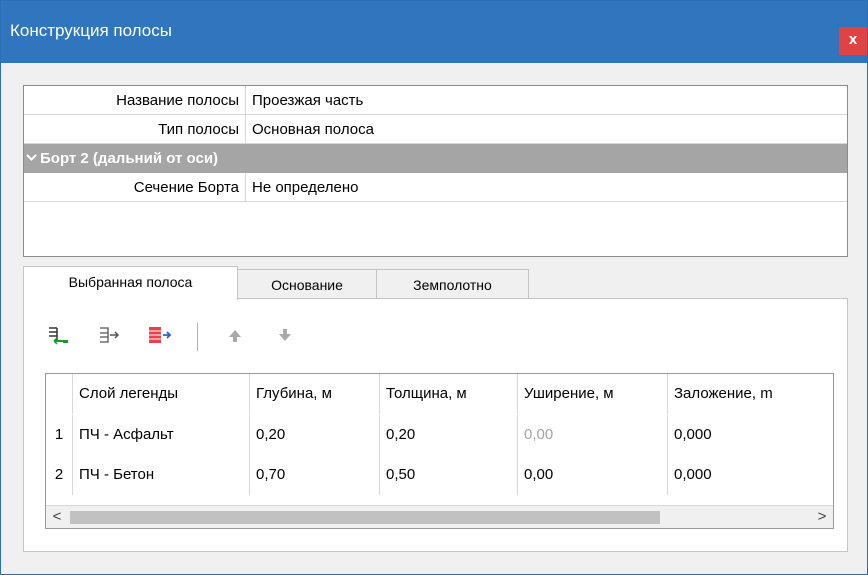  I want to click on add-layer-icon, so click(160, 335).